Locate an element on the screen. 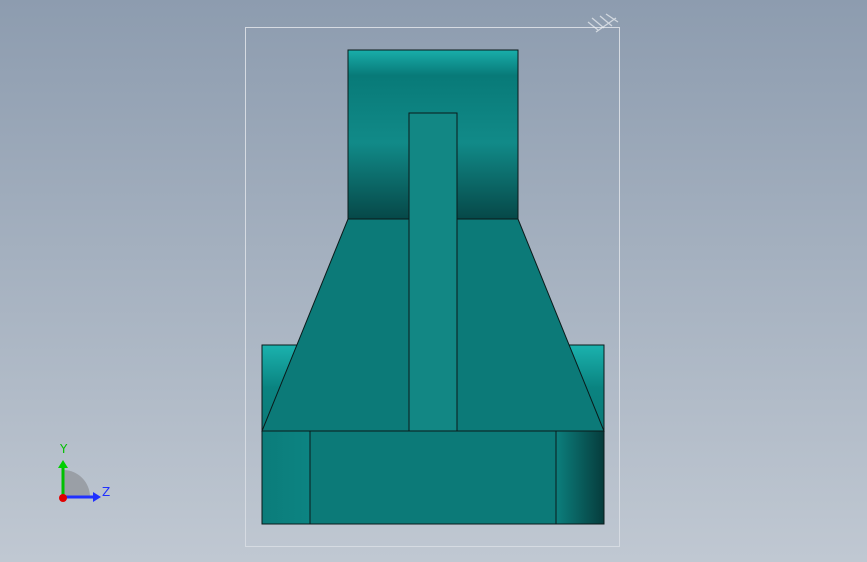 The height and width of the screenshot is (562, 867). y-axis-label: Y is located at coordinates (64, 449).